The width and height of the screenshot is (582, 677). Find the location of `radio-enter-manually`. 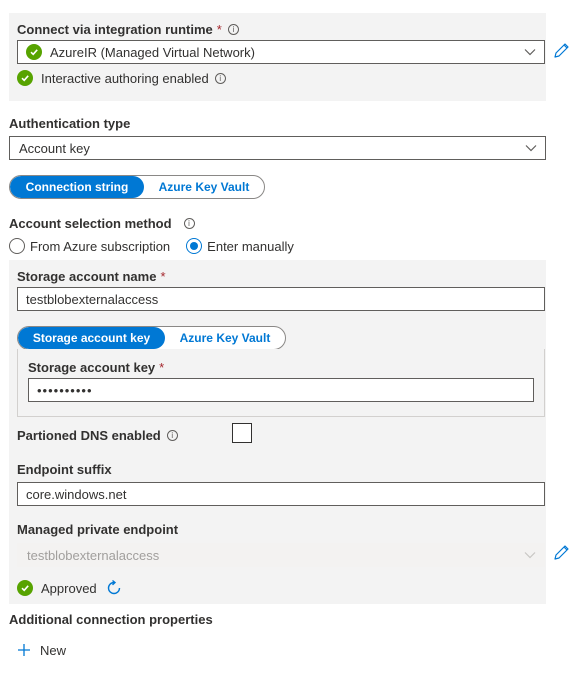

radio-enter-manually is located at coordinates (194, 246).